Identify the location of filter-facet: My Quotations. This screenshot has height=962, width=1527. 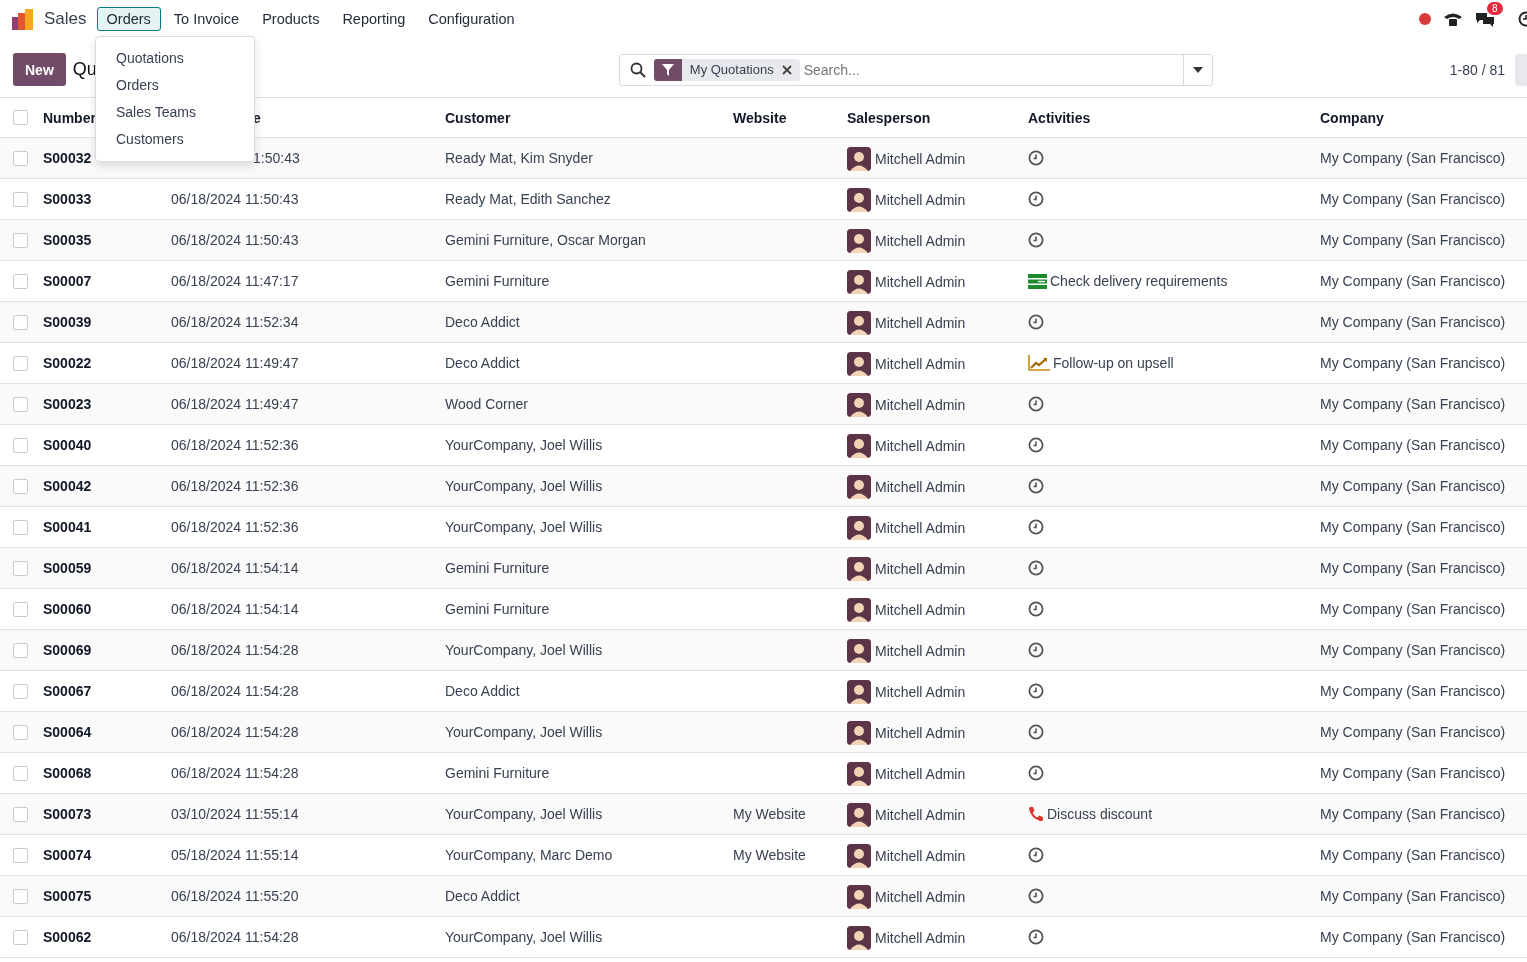
(731, 69).